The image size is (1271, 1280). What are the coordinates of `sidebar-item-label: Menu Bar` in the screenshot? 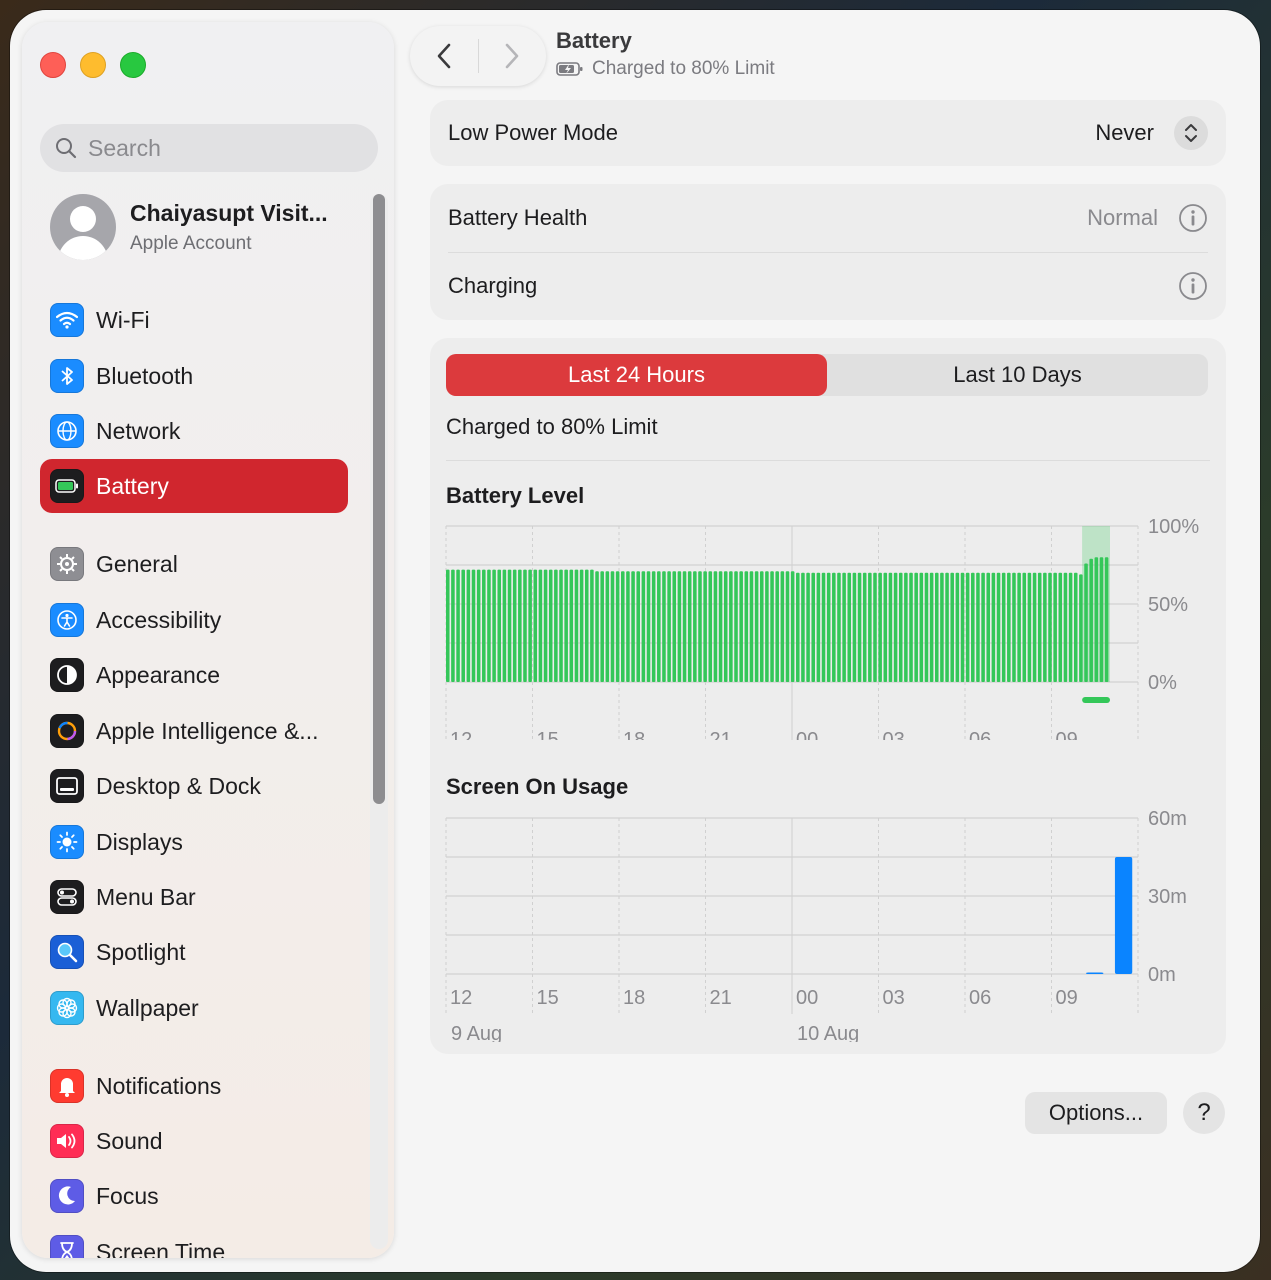 It's located at (146, 896).